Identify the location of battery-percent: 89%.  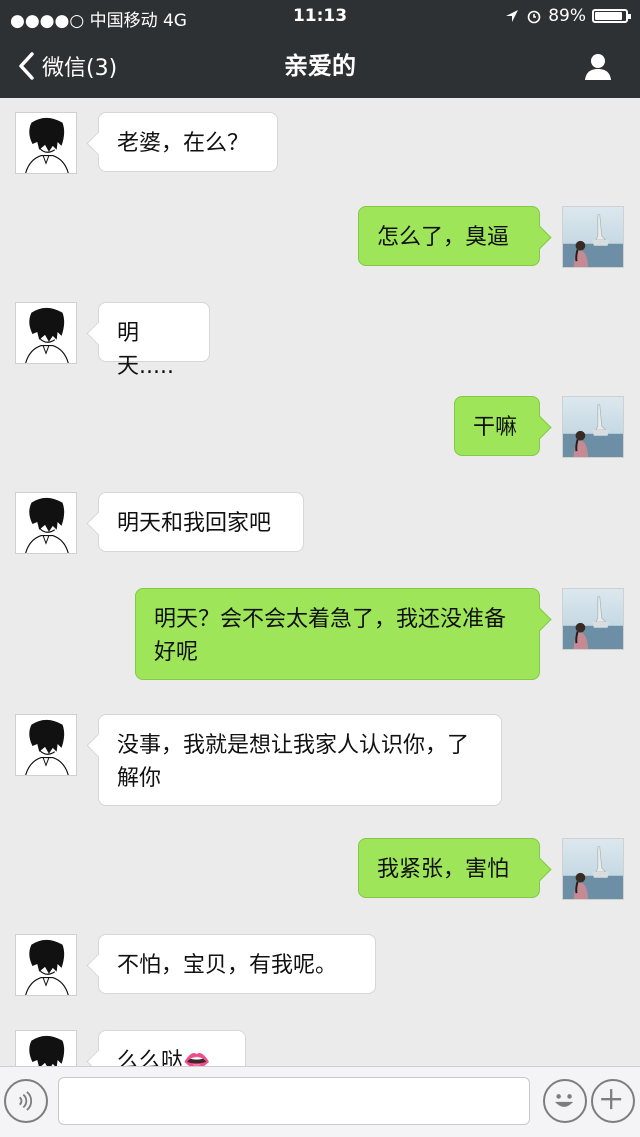
(567, 16).